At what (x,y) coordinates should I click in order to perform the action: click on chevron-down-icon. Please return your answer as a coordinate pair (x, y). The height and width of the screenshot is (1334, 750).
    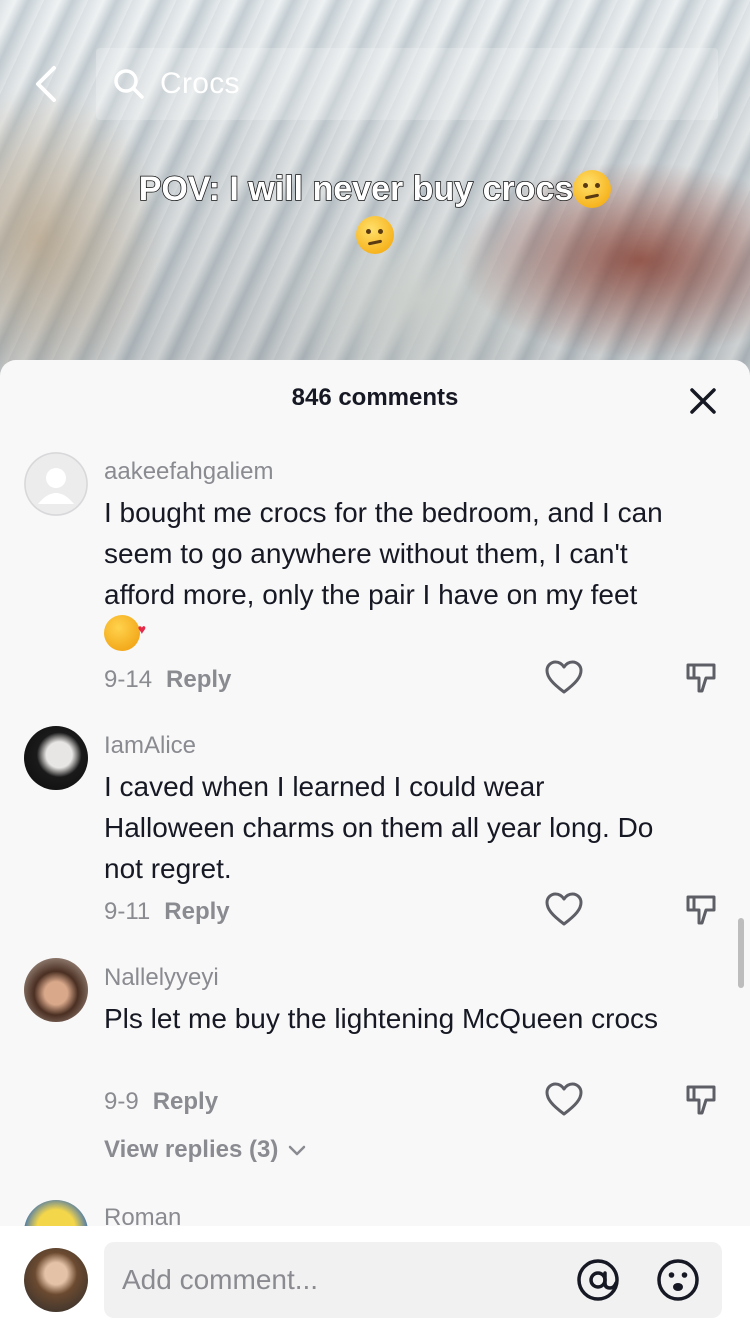
    Looking at the image, I should click on (297, 1150).